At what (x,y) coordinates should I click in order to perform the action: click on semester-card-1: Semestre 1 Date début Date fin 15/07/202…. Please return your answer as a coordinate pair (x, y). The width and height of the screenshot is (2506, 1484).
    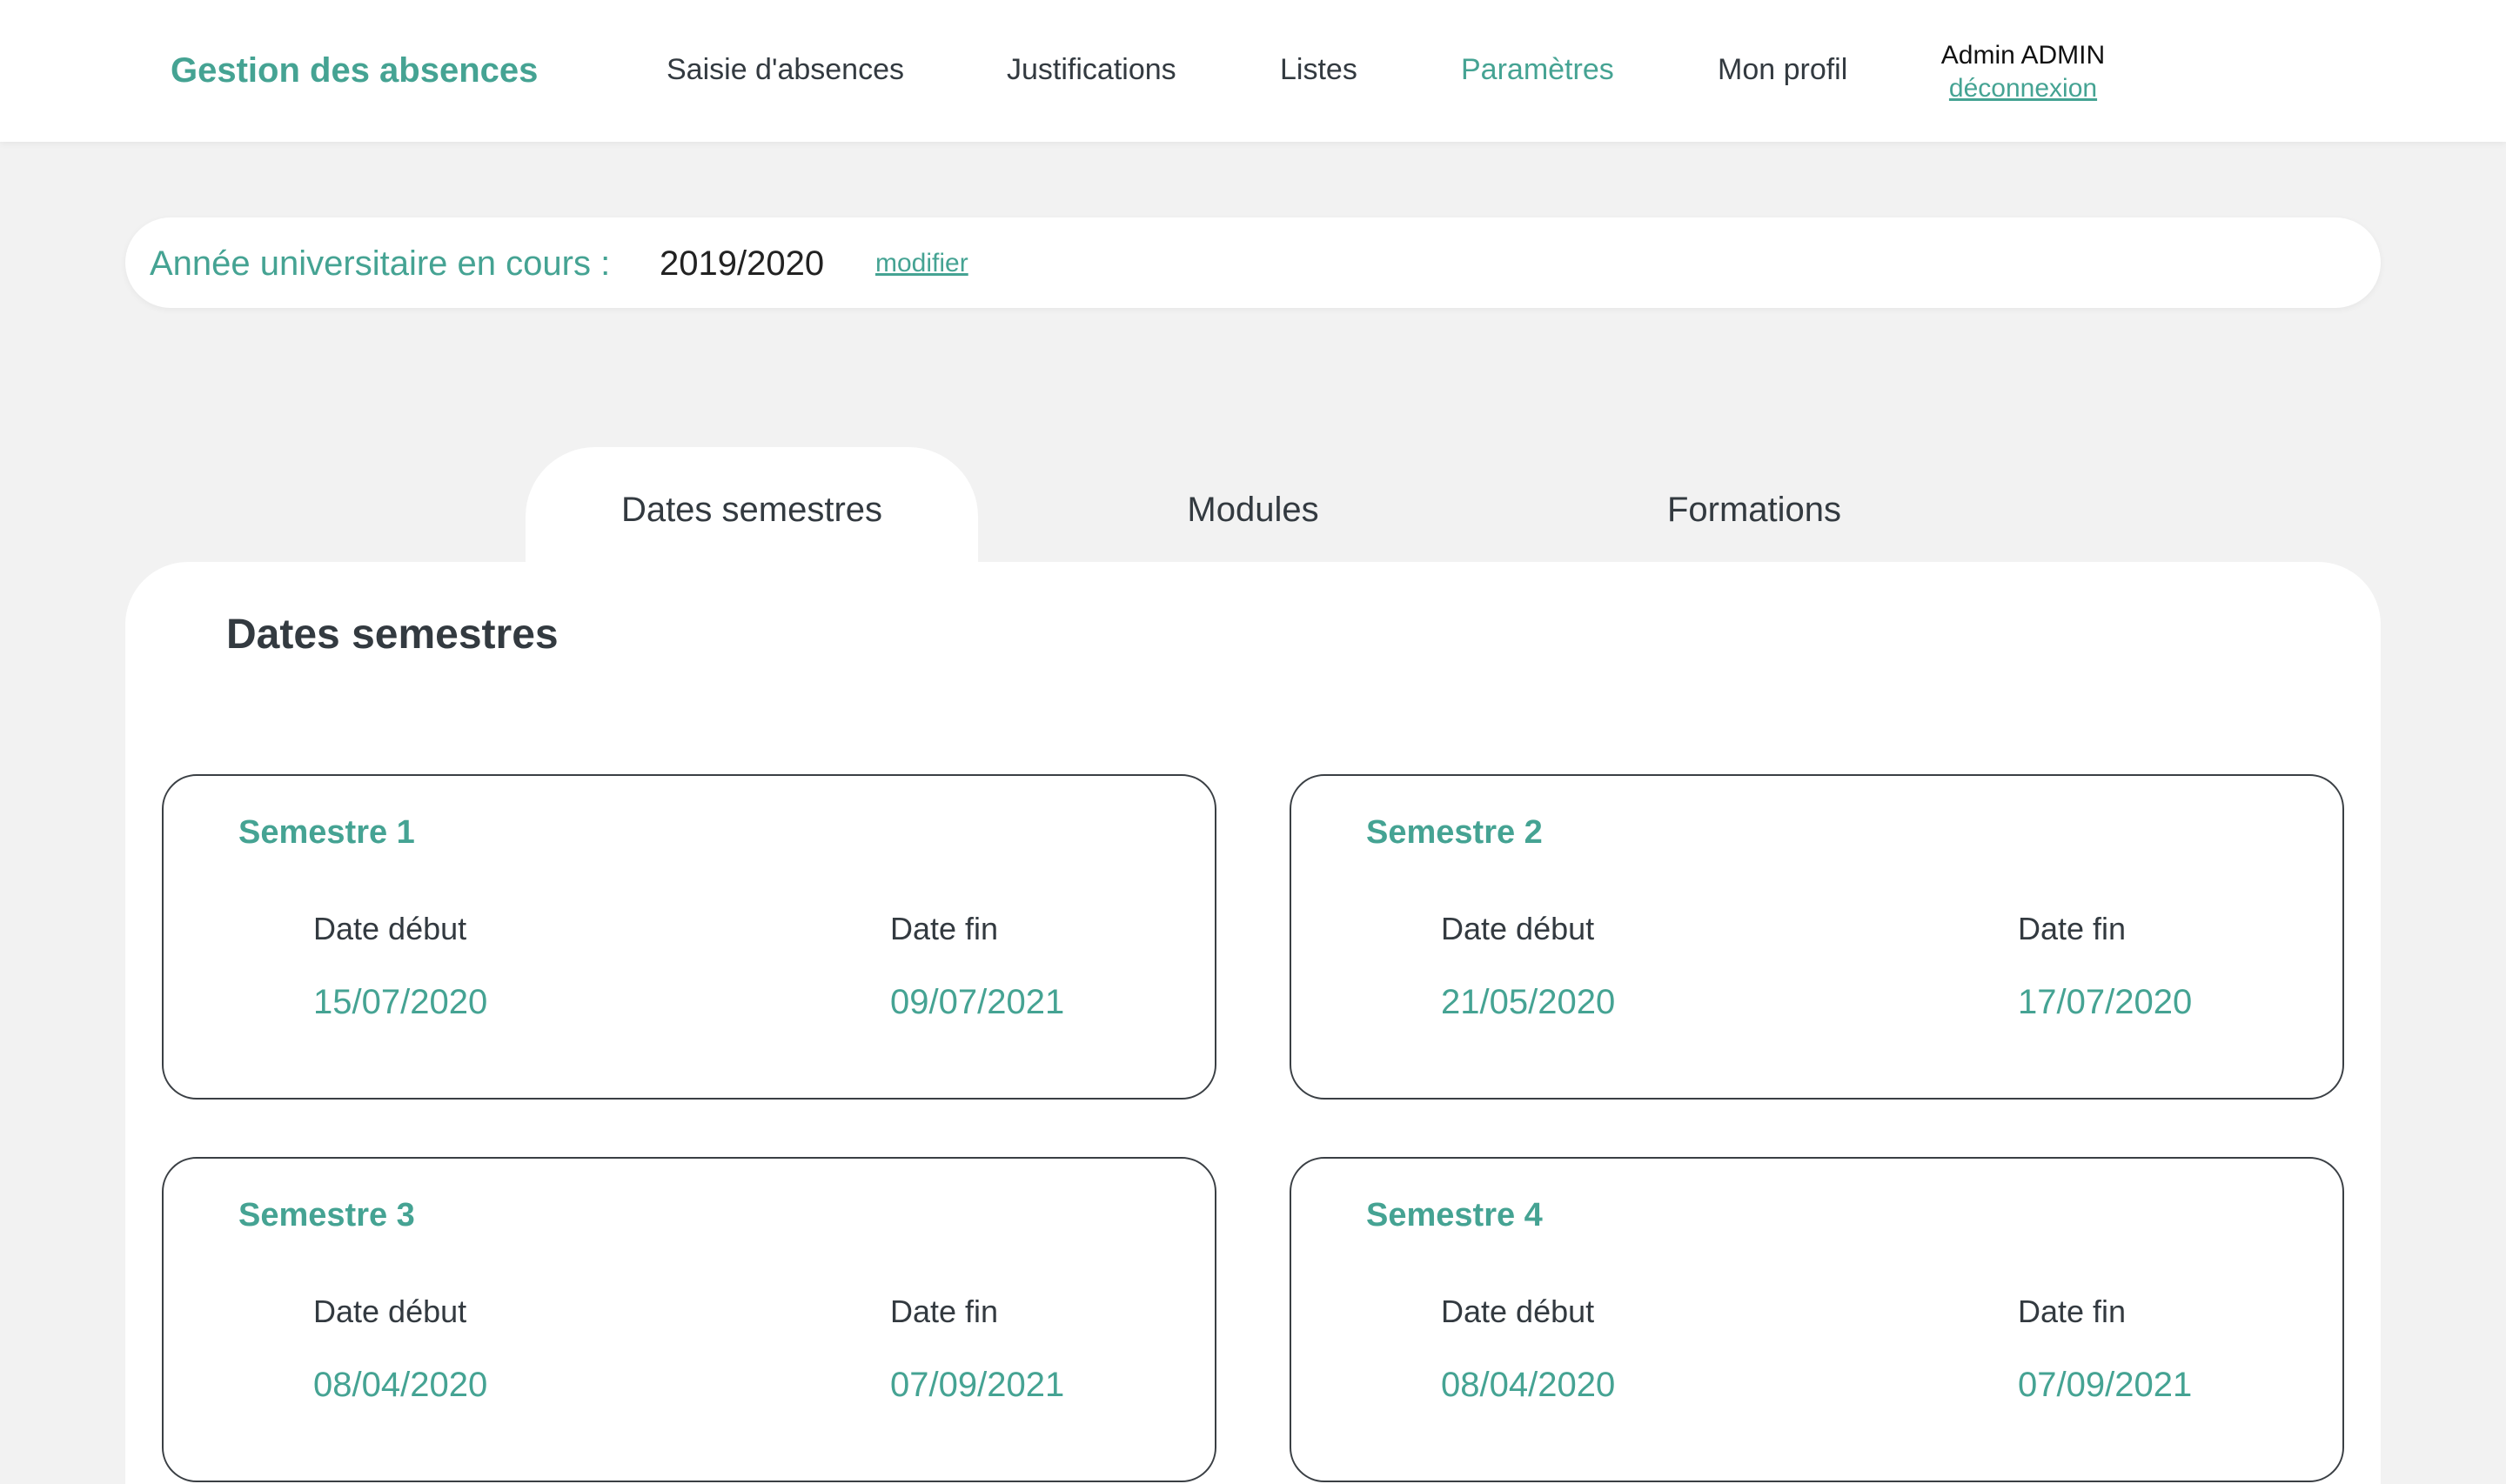
    Looking at the image, I should click on (689, 937).